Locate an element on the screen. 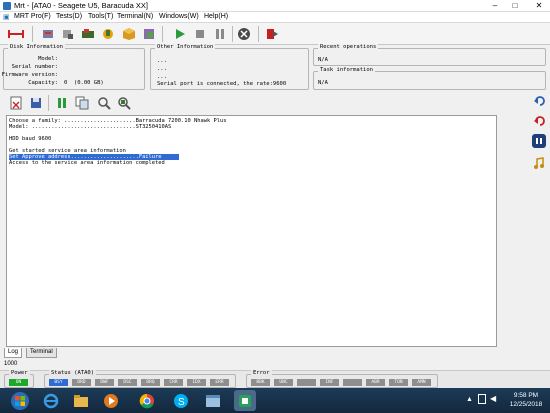 The height and width of the screenshot is (413, 550). stop-icon is located at coordinates (200, 34).